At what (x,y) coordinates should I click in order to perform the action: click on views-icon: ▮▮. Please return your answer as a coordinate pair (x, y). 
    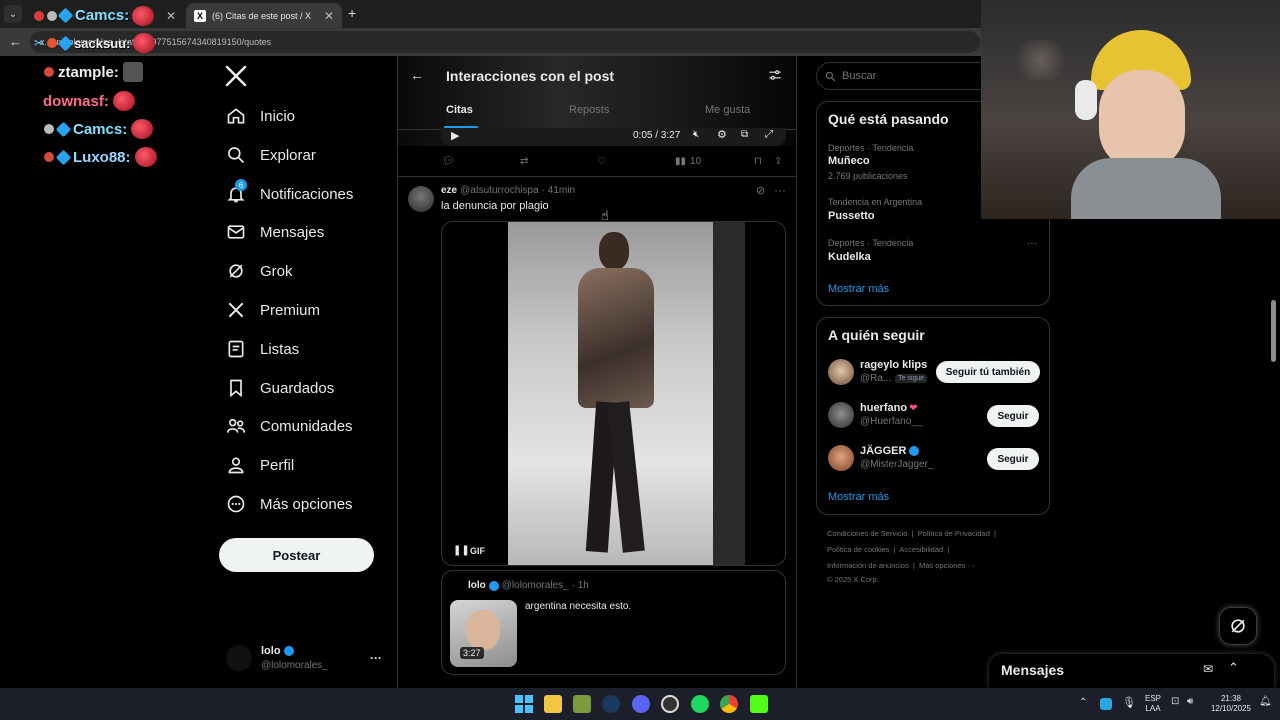
    Looking at the image, I should click on (680, 161).